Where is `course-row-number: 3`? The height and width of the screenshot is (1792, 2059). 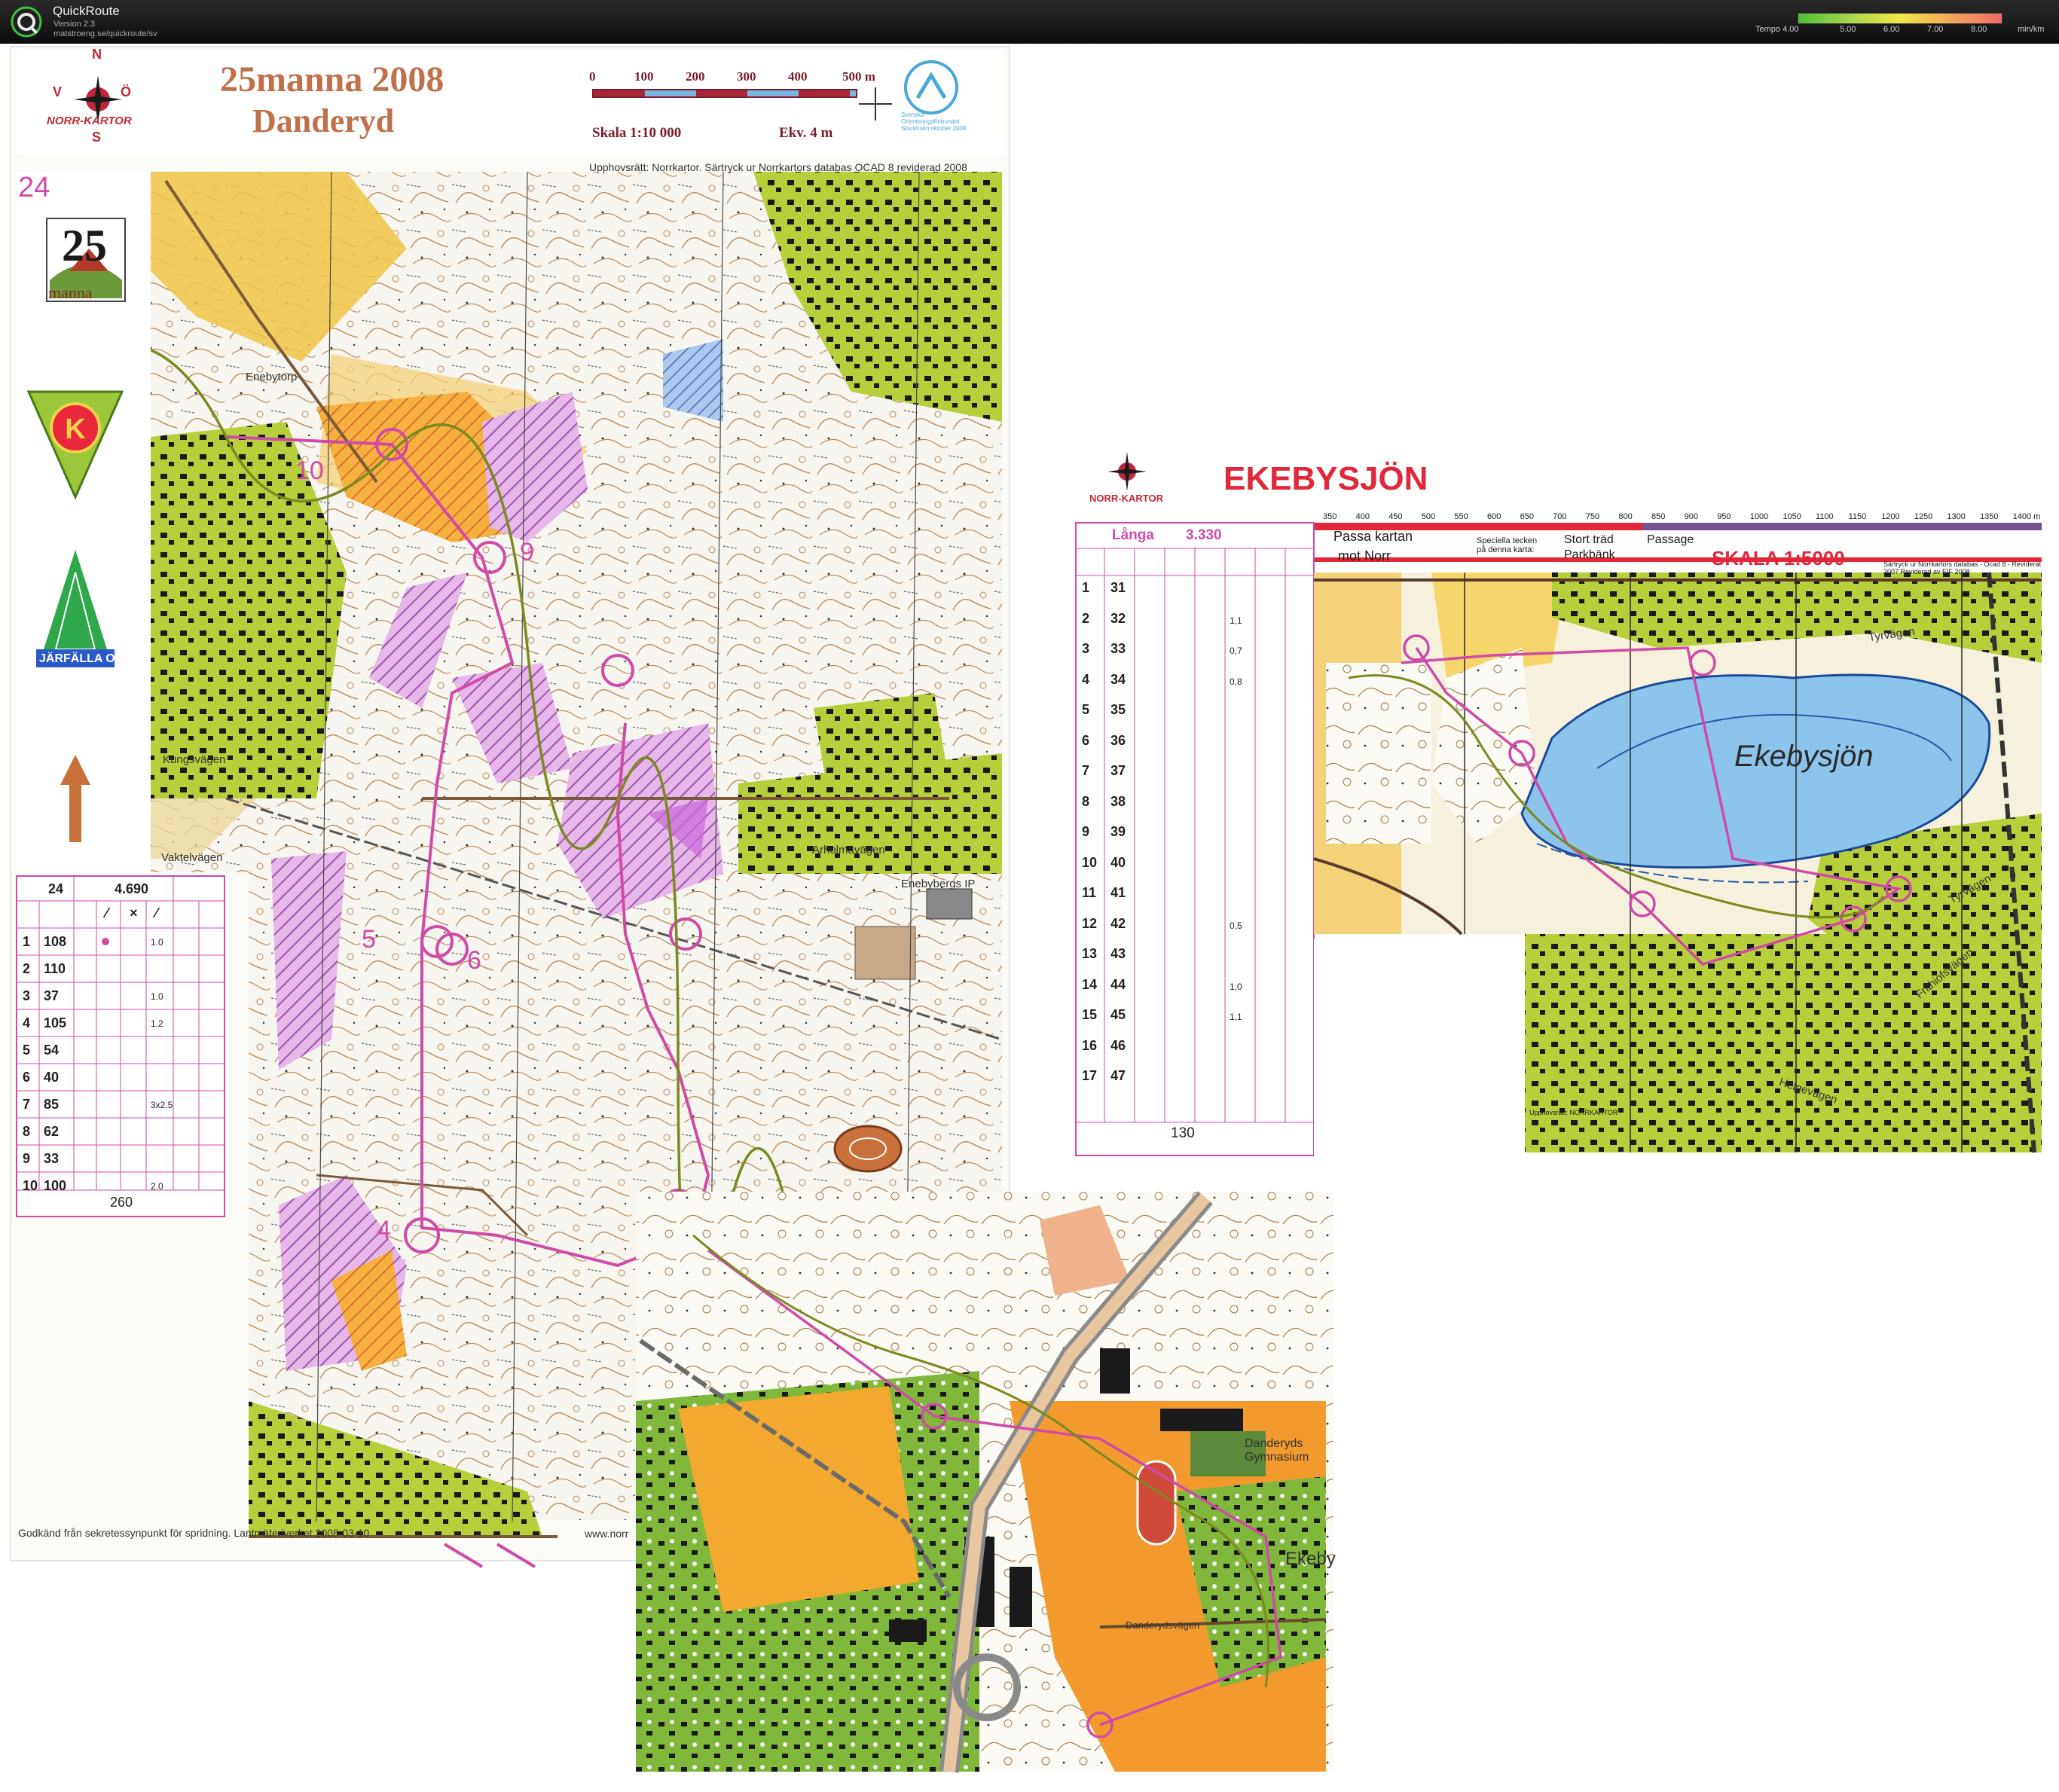 course-row-number: 3 is located at coordinates (1086, 648).